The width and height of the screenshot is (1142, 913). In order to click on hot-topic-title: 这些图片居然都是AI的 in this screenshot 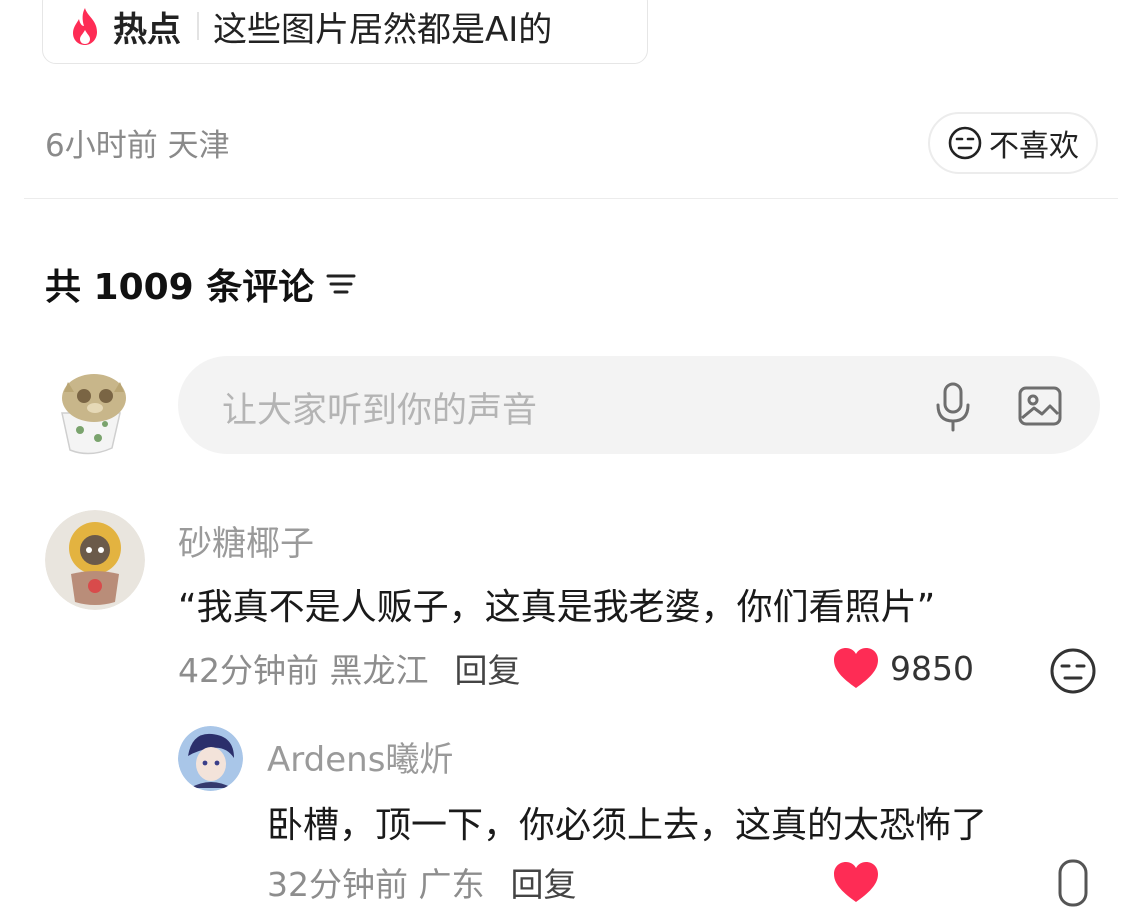, I will do `click(383, 29)`.